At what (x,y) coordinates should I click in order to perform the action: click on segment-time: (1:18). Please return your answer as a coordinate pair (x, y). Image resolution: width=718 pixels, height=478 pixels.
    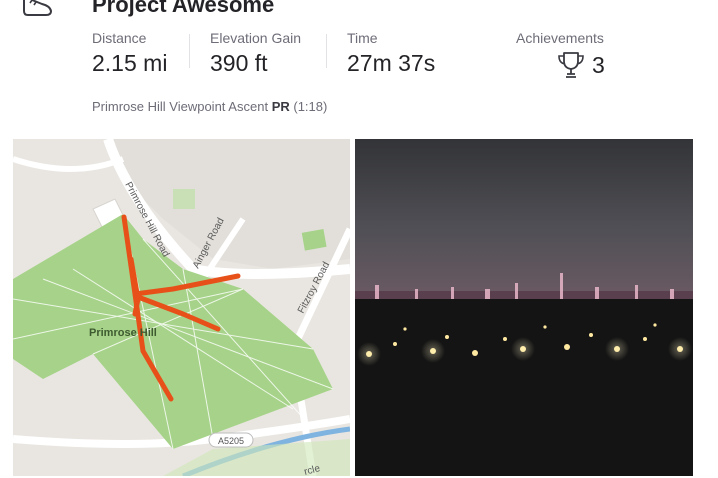
    Looking at the image, I should click on (310, 106).